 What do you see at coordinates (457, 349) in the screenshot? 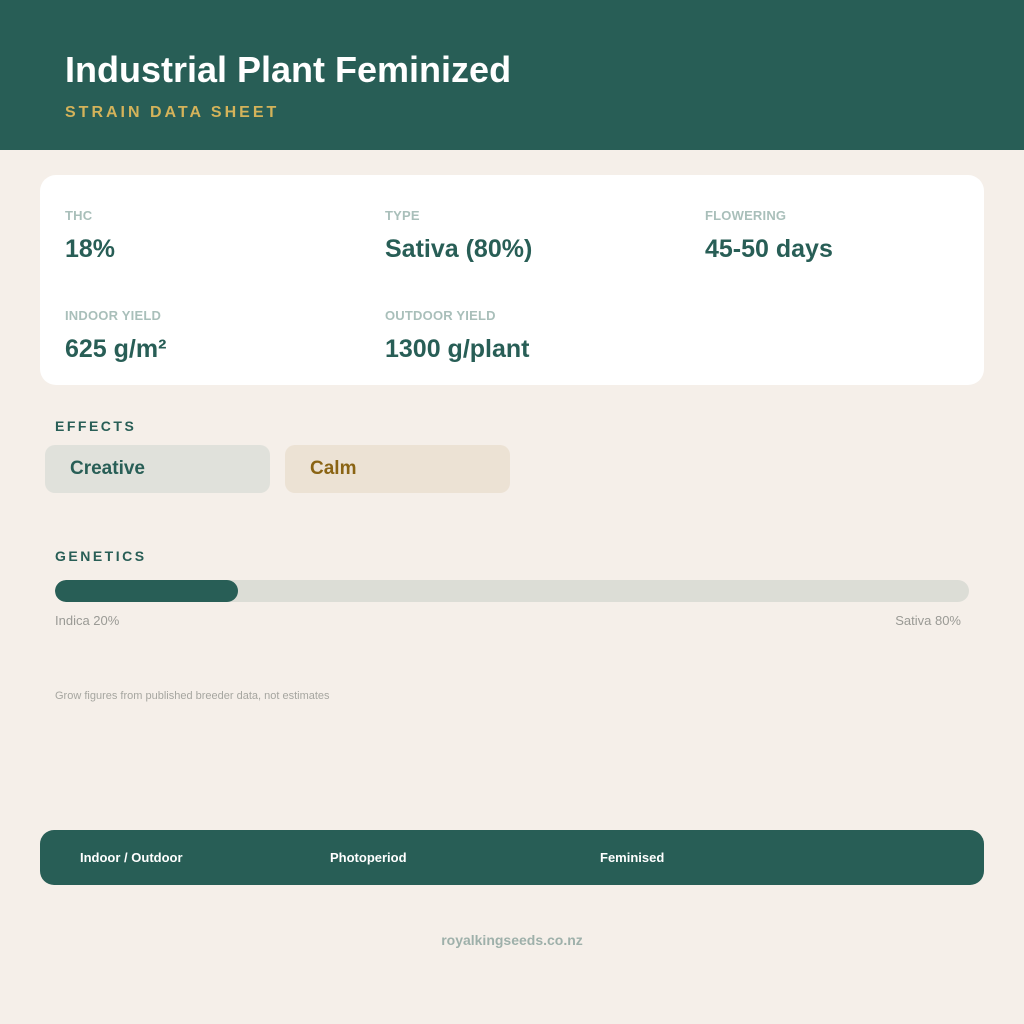
I see `stat-value: 1300 g/plant` at bounding box center [457, 349].